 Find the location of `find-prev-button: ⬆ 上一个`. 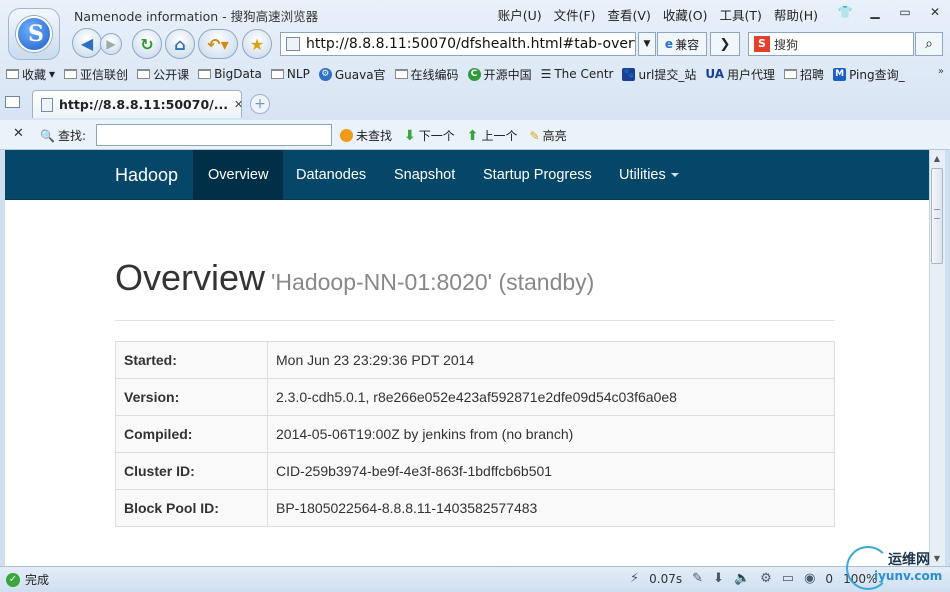

find-prev-button: ⬆ 上一个 is located at coordinates (492, 135).